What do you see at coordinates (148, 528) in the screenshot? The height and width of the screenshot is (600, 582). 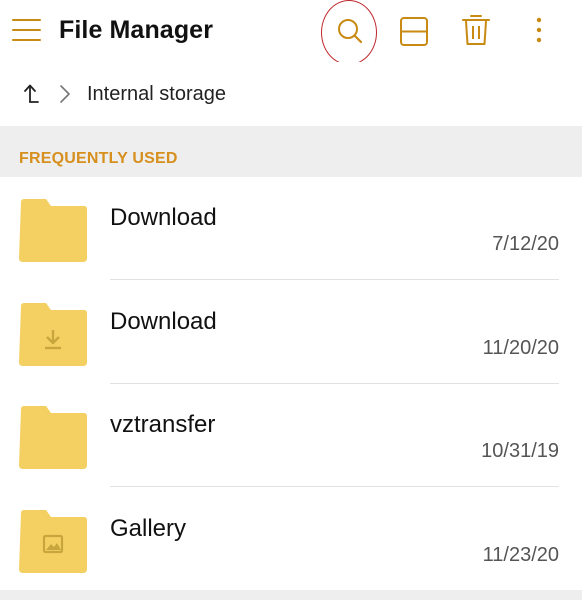 I see `file-name: Gallery` at bounding box center [148, 528].